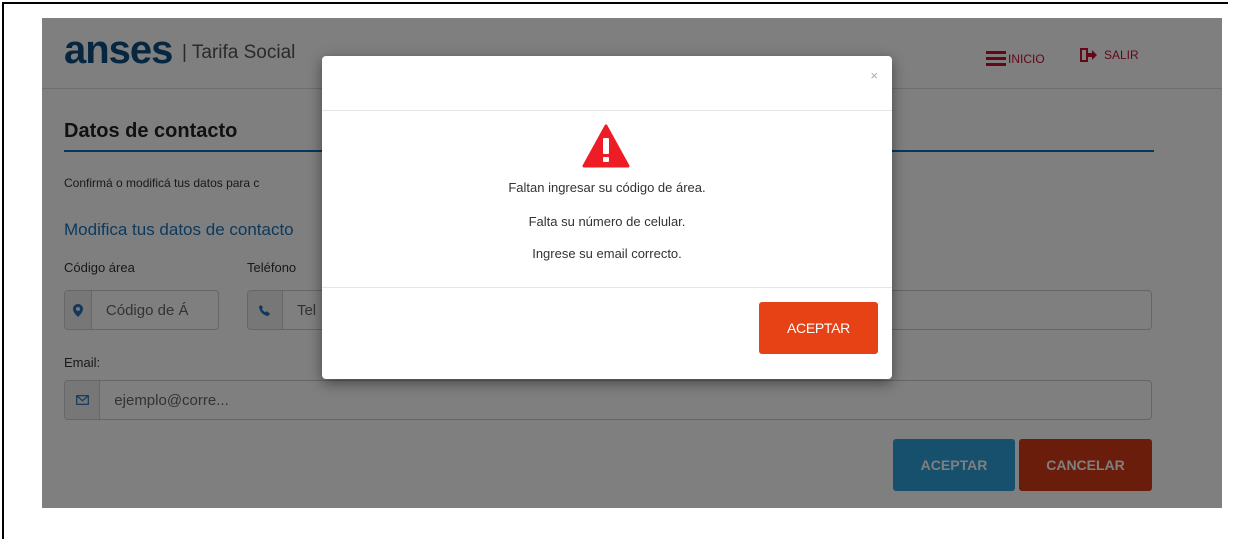 Image resolution: width=1233 pixels, height=544 pixels. What do you see at coordinates (607, 110) in the screenshot?
I see `modal-header-divider` at bounding box center [607, 110].